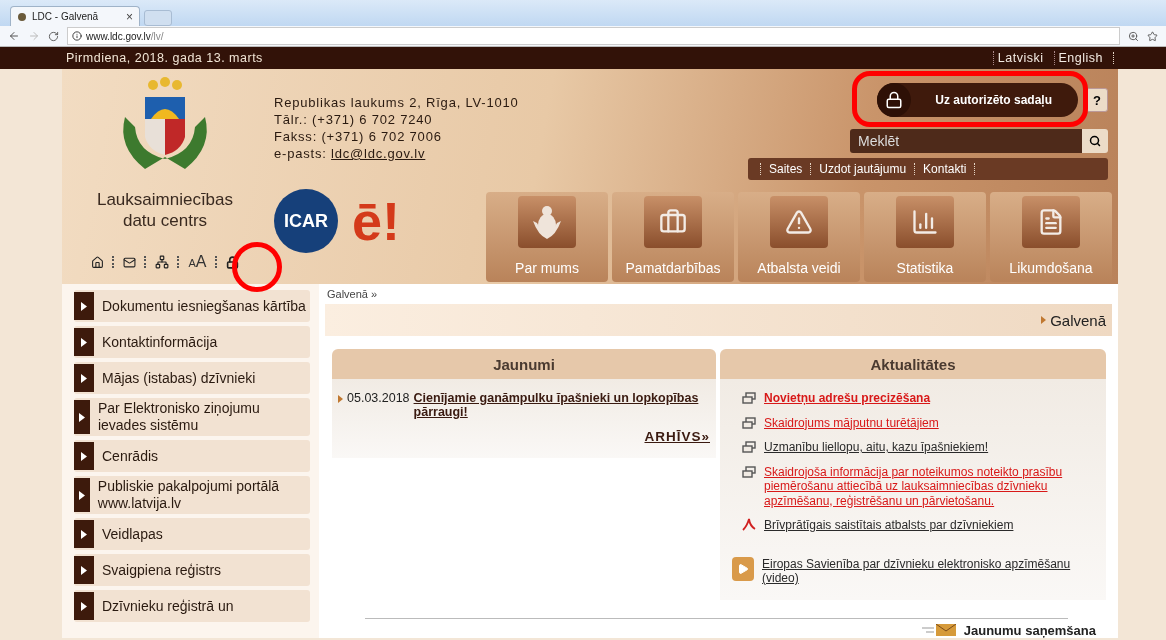  Describe the element at coordinates (162, 262) in the screenshot. I see `sitemap-icon` at that location.